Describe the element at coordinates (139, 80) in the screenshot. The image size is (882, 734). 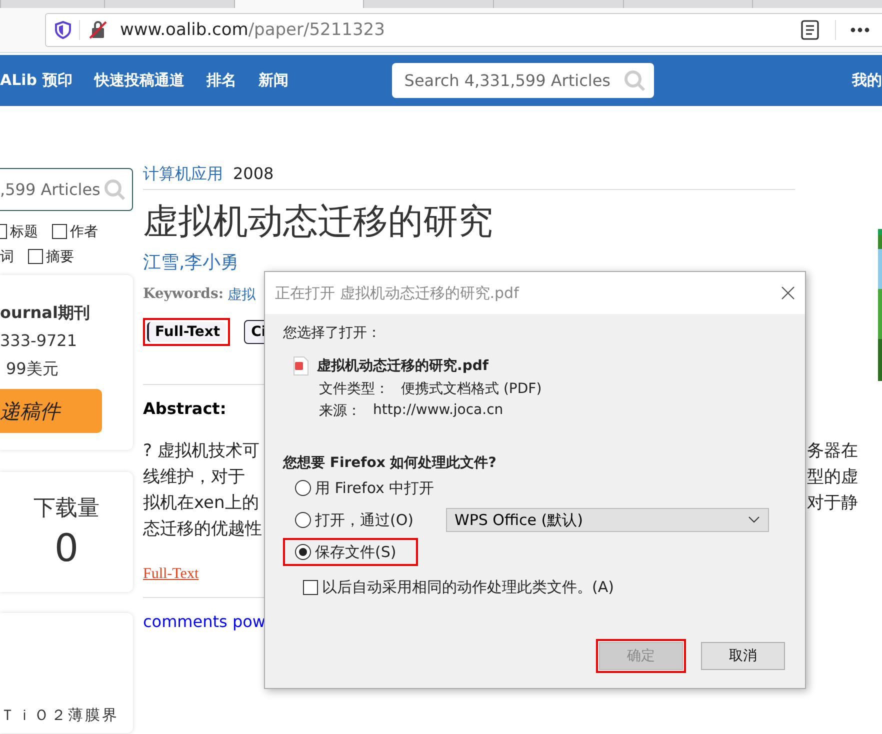
I see `nav-link: 快速投稿通道` at that location.